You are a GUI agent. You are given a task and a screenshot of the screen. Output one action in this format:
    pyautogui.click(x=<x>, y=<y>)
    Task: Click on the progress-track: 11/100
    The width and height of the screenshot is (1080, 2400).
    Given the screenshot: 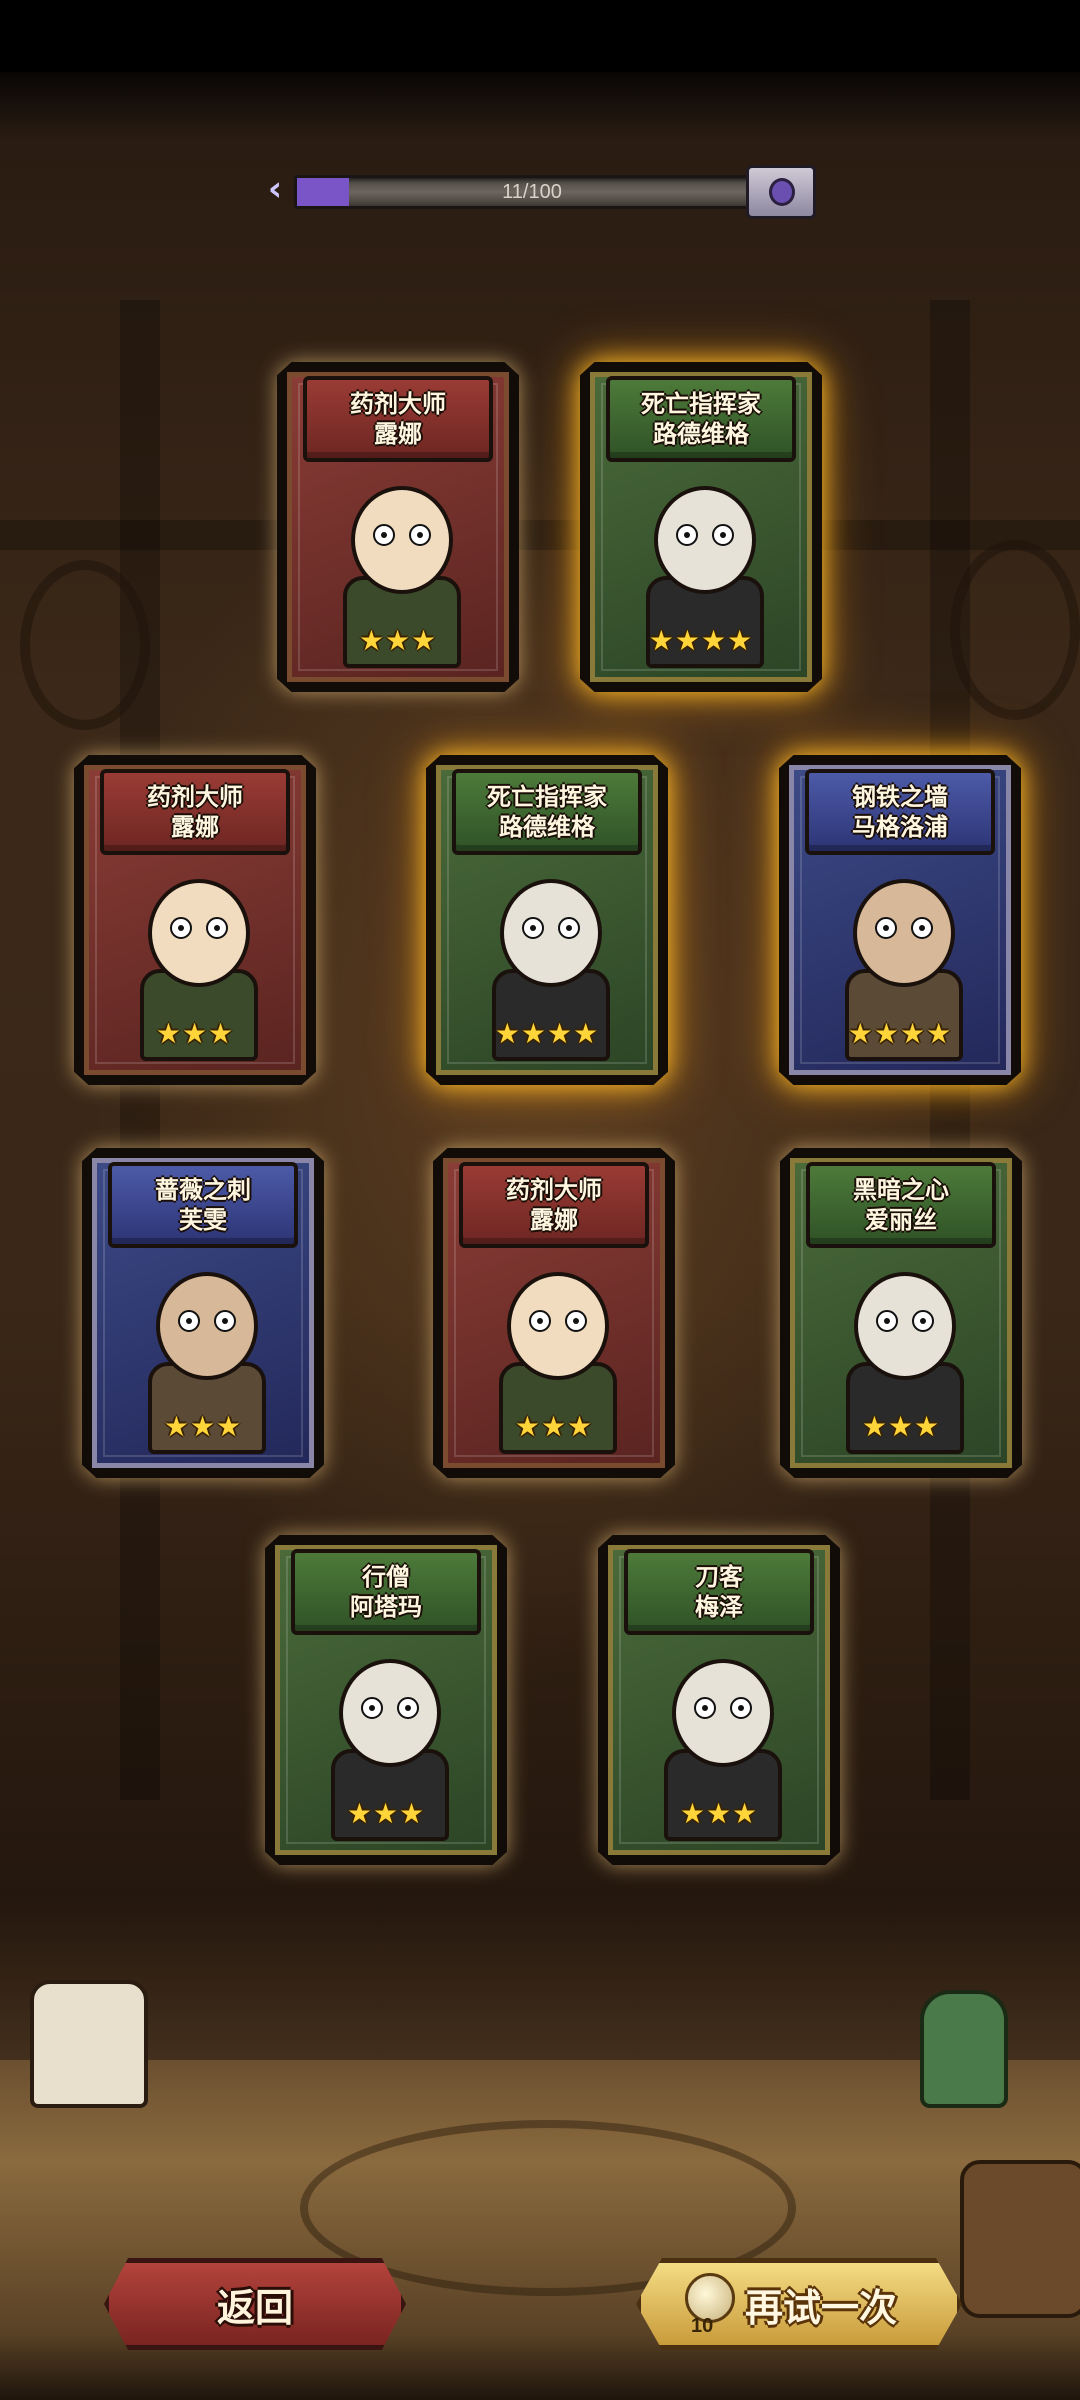 What is the action you would take?
    pyautogui.click(x=532, y=192)
    